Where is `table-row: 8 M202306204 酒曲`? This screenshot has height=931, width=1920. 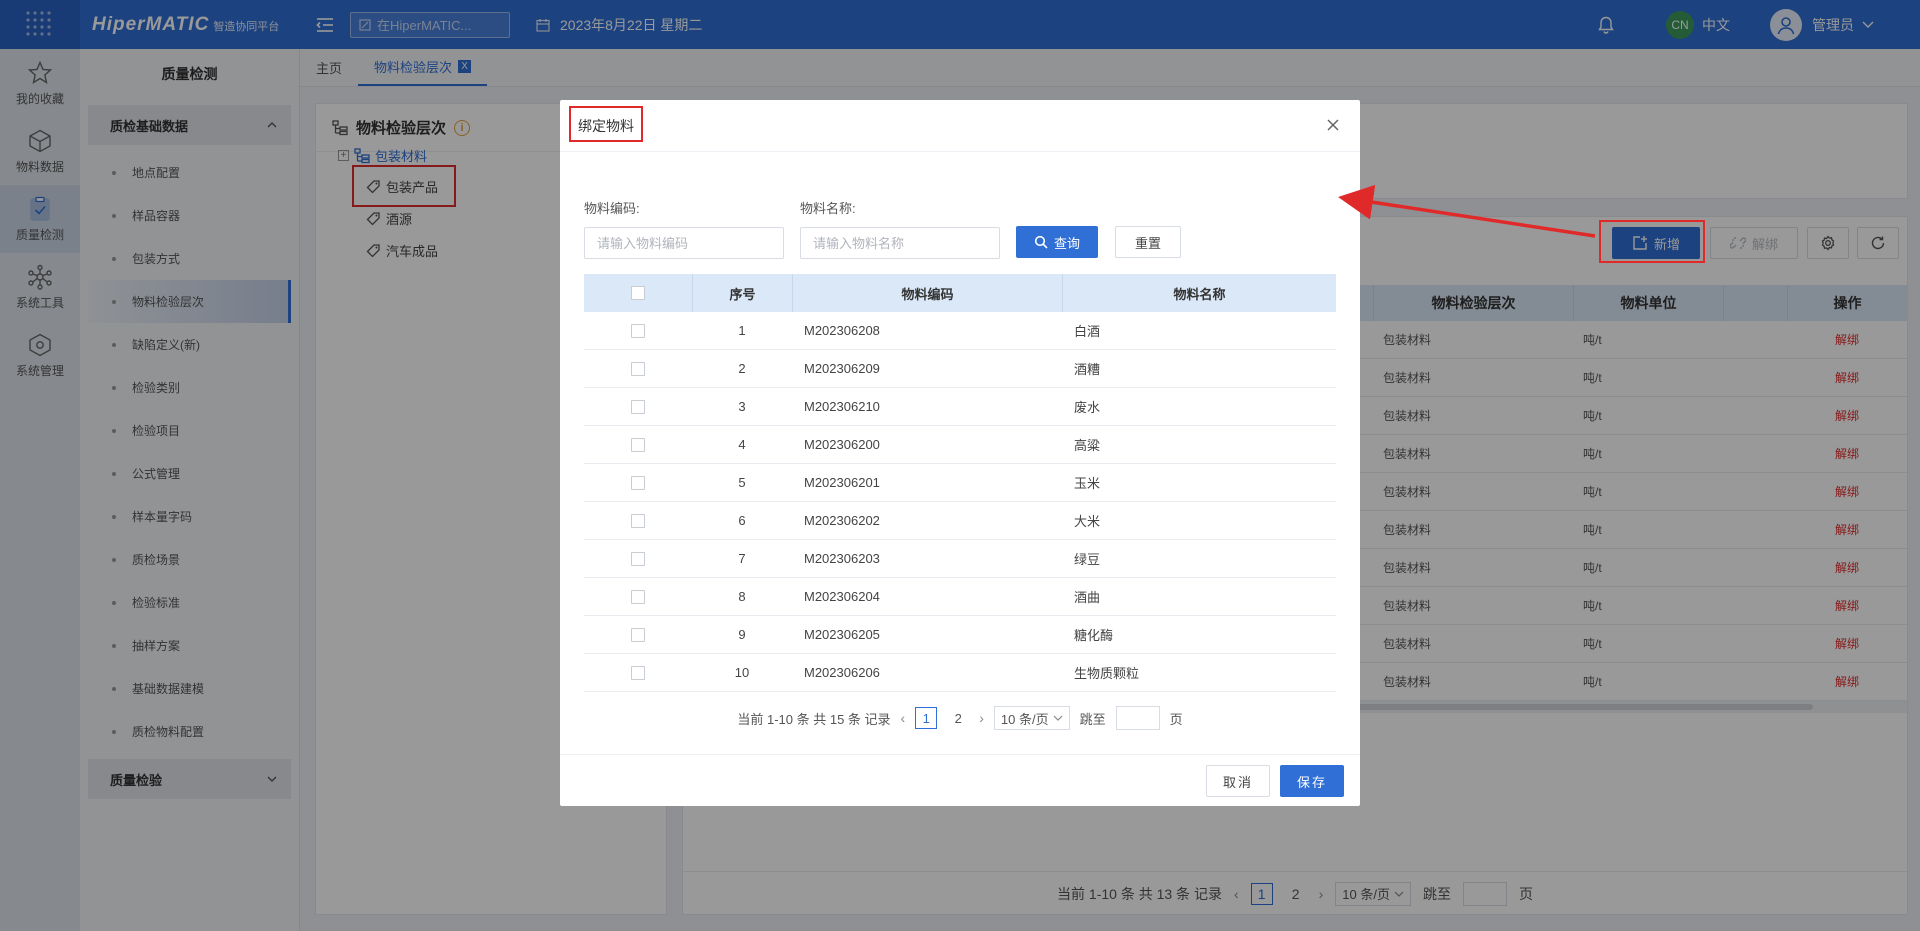 table-row: 8 M202306204 酒曲 is located at coordinates (960, 597).